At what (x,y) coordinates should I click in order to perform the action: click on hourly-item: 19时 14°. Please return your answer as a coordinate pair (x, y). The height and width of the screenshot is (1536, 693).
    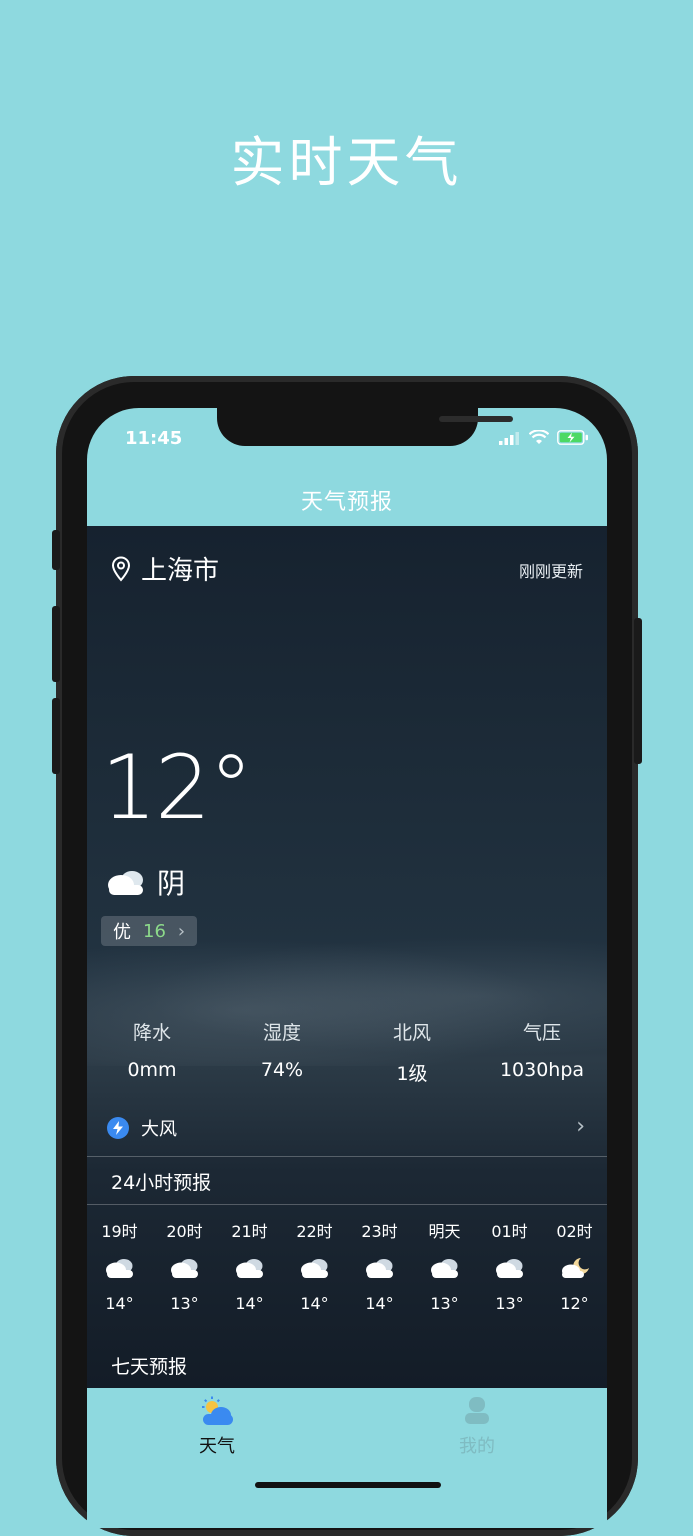
    Looking at the image, I should click on (119, 1265).